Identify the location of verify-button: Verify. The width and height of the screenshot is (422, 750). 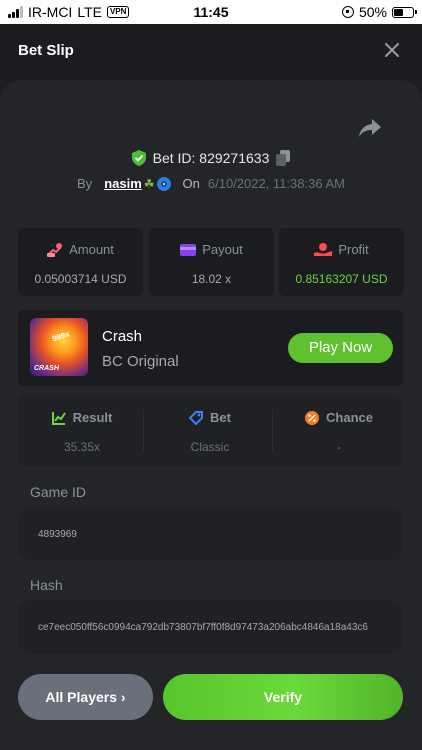
(283, 697).